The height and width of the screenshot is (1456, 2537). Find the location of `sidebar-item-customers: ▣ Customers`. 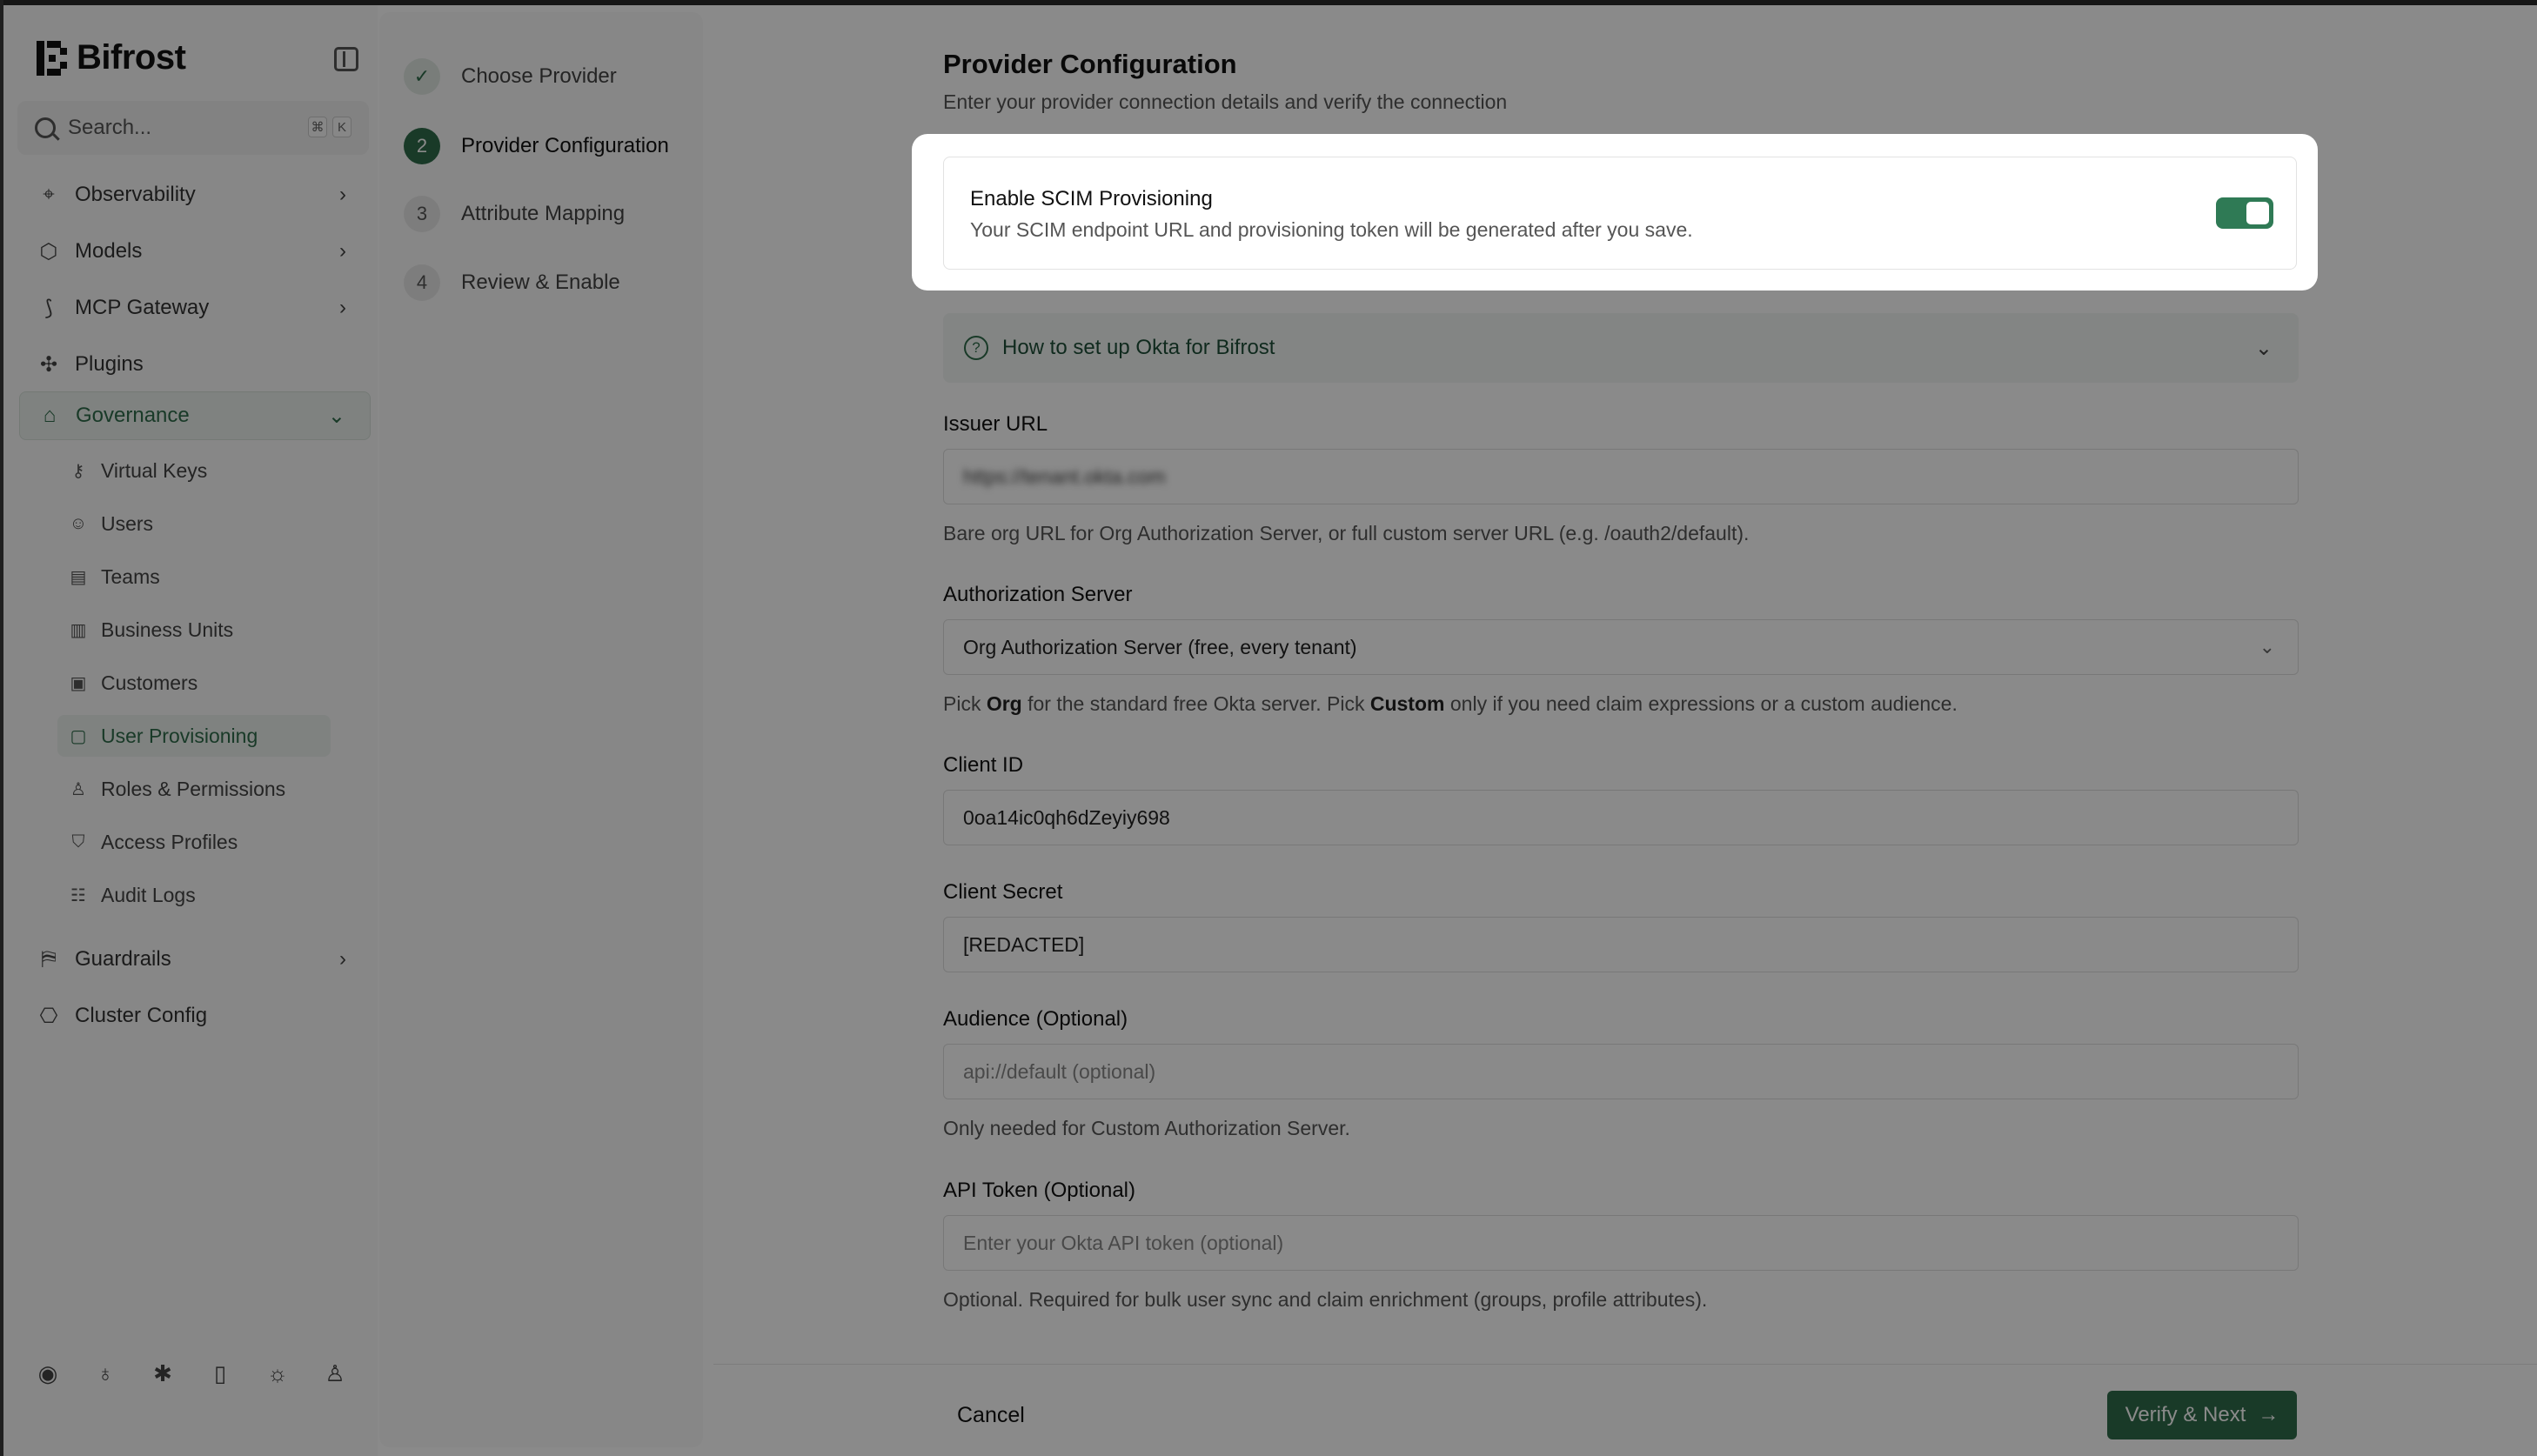

sidebar-item-customers: ▣ Customers is located at coordinates (194, 683).